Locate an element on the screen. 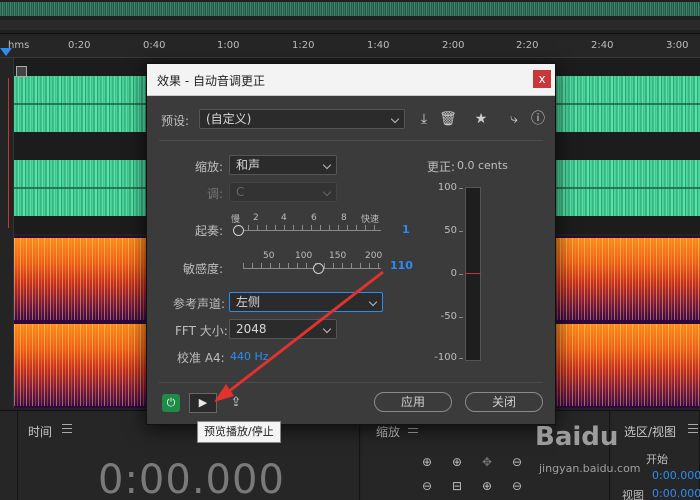 Image resolution: width=700 pixels, height=500 pixels. attack-tick-label: 6 is located at coordinates (314, 218).